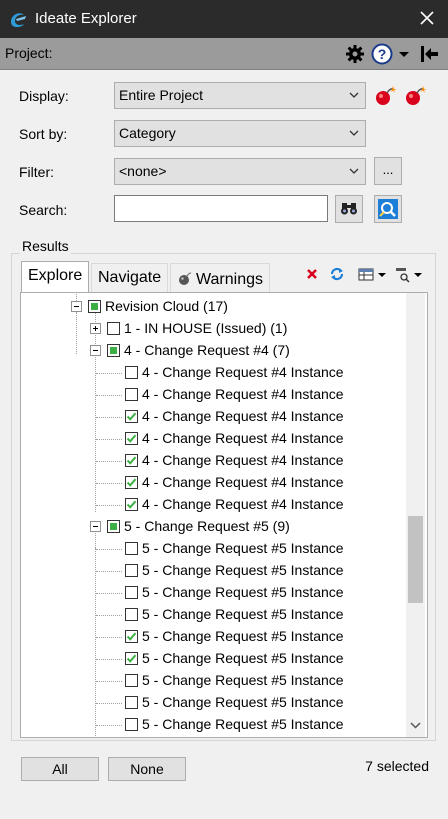 This screenshot has height=819, width=448. I want to click on ideate-logo-icon, so click(18, 20).